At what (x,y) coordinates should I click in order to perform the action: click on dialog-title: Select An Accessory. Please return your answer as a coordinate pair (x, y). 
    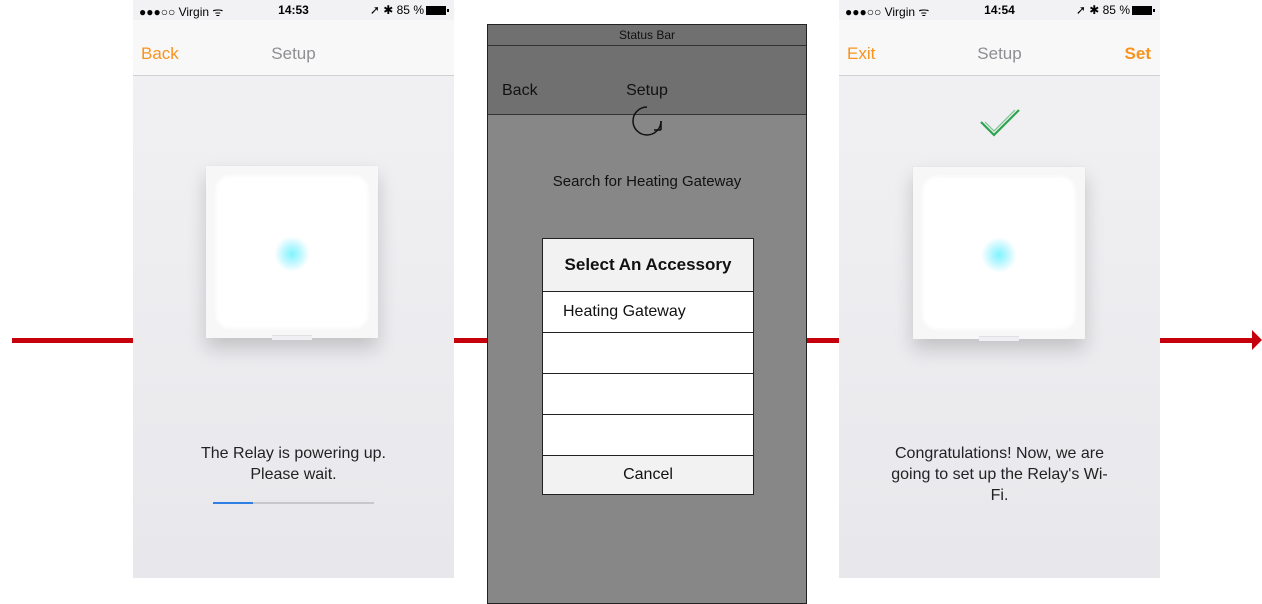
    Looking at the image, I should click on (648, 265).